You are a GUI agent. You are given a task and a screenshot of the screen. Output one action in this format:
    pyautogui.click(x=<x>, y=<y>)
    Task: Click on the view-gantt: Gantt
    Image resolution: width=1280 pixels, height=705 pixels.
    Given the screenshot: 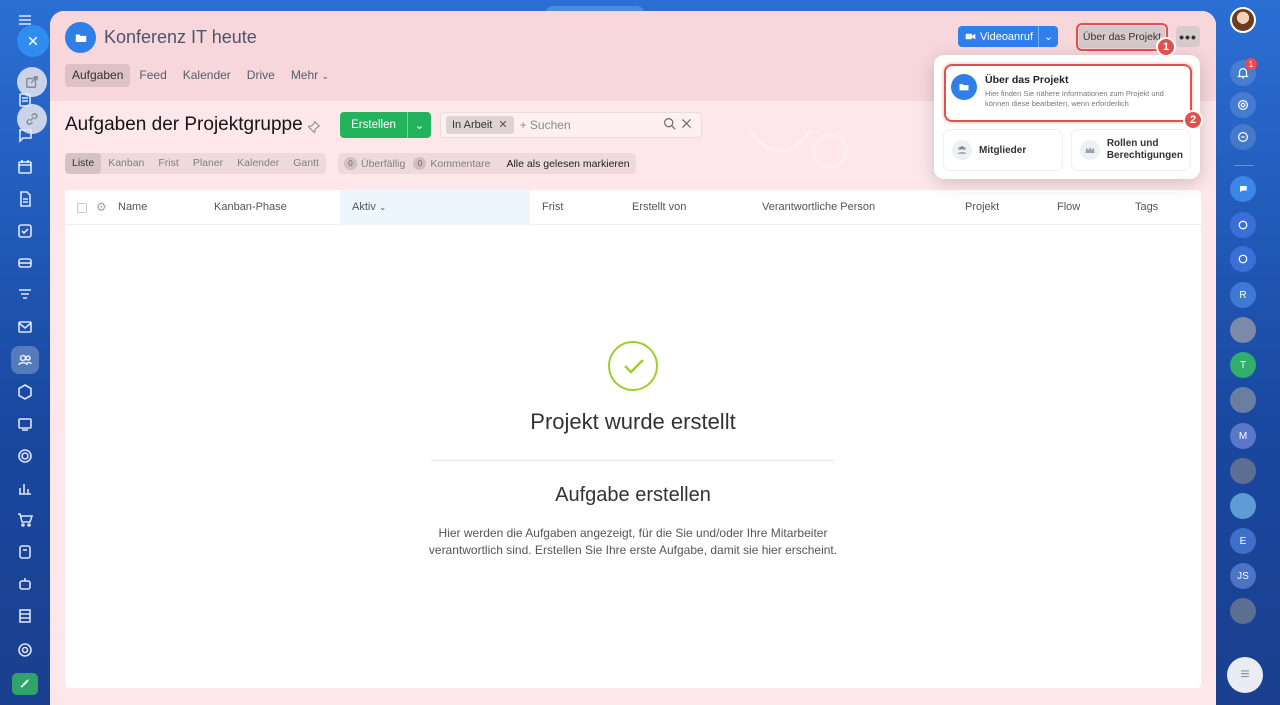 What is the action you would take?
    pyautogui.click(x=306, y=163)
    